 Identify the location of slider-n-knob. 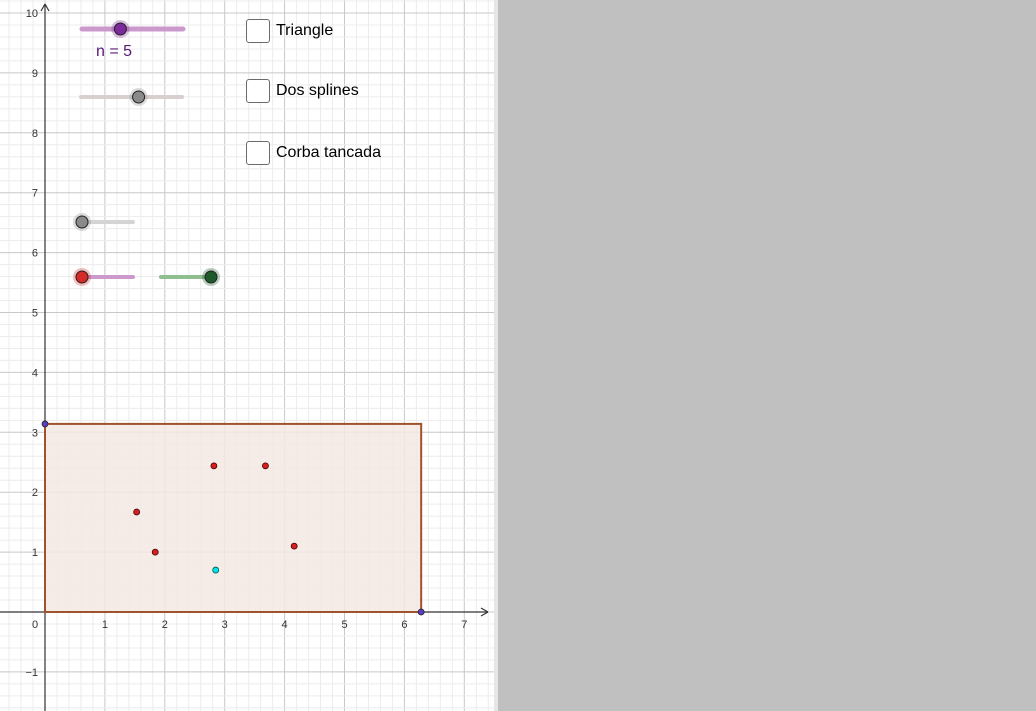
(120, 29).